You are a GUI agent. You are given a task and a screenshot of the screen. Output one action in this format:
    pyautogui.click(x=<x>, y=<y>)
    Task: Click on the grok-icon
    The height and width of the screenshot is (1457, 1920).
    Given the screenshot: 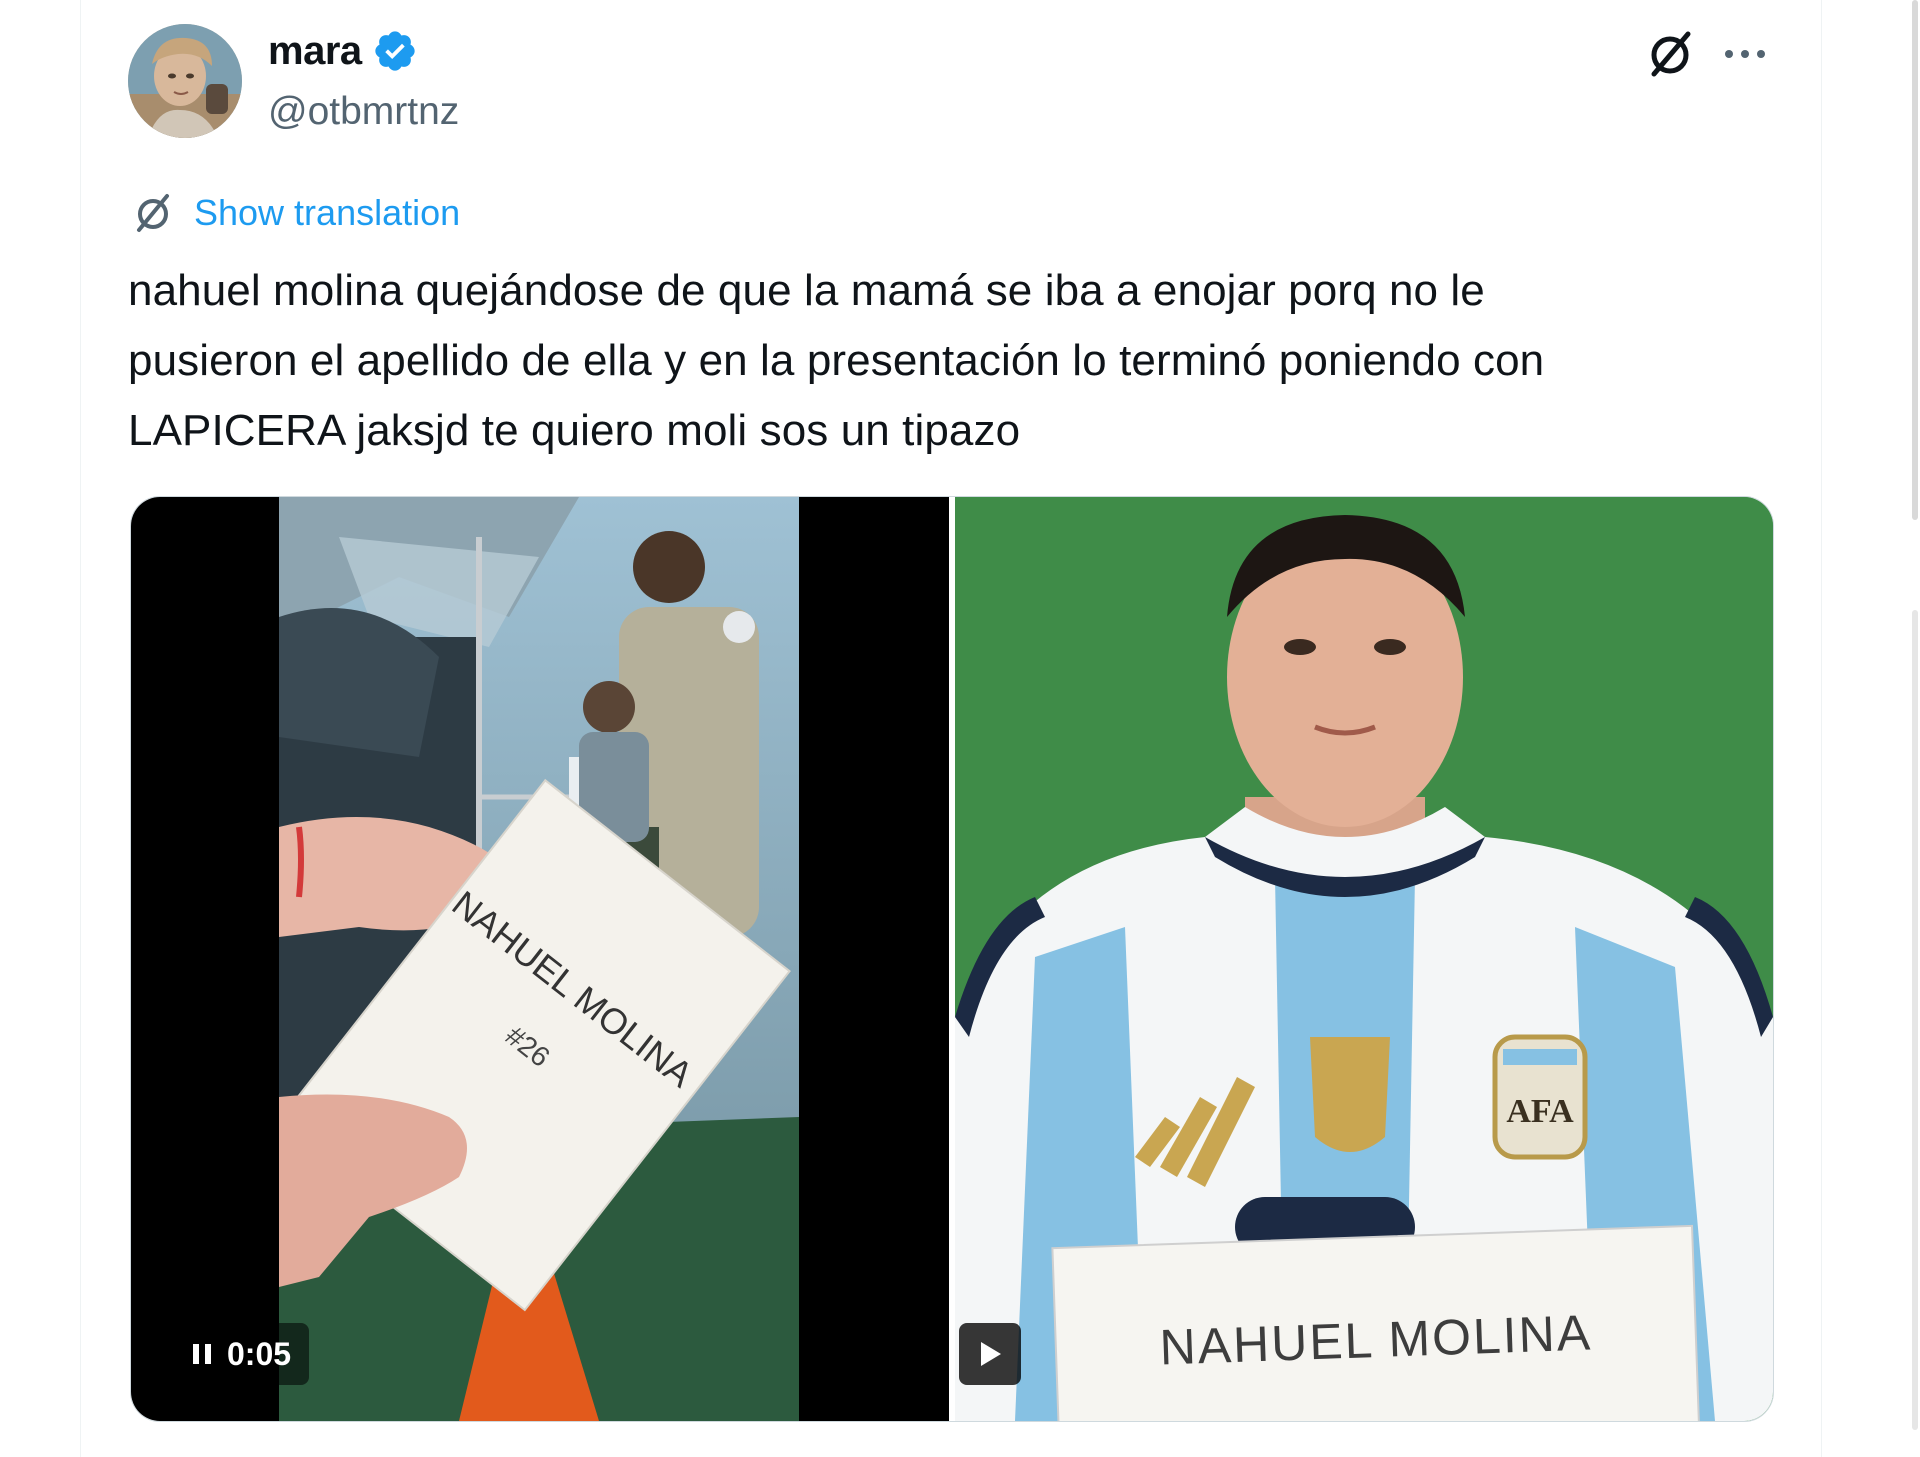 What is the action you would take?
    pyautogui.click(x=1670, y=54)
    